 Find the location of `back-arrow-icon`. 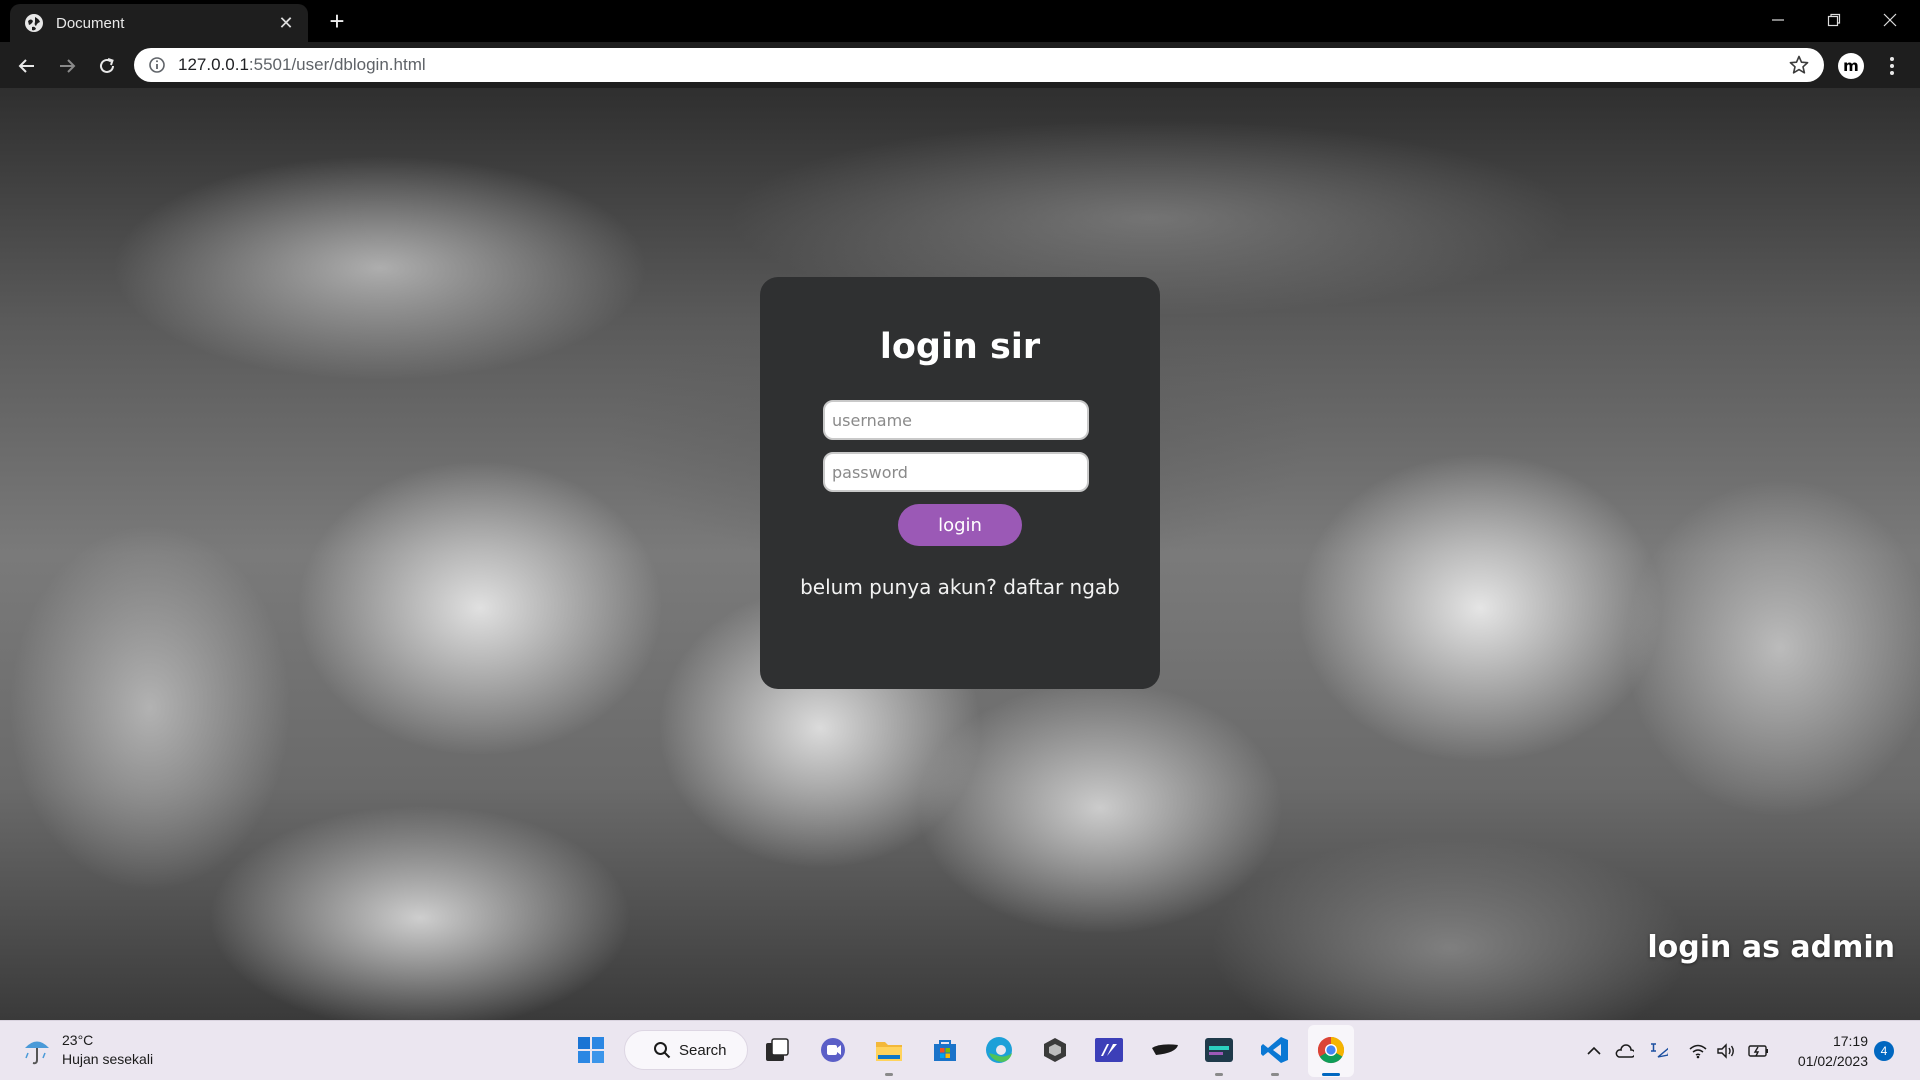

back-arrow-icon is located at coordinates (26, 66).